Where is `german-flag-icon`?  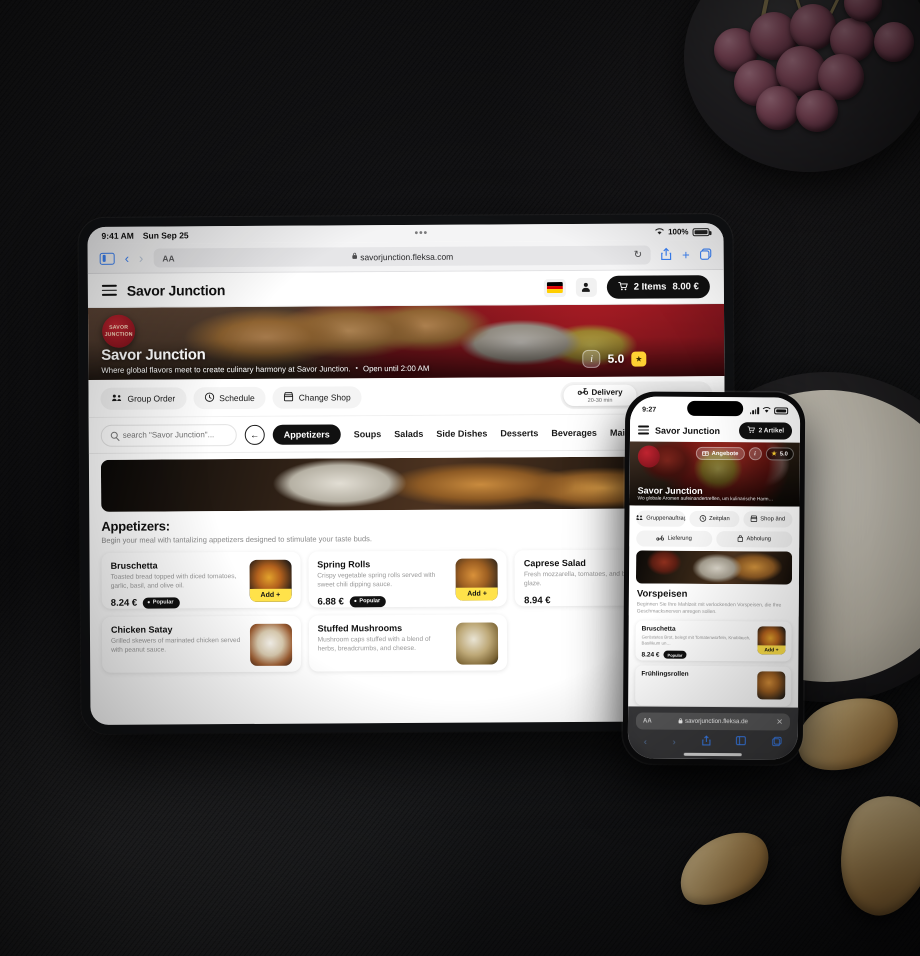
german-flag-icon is located at coordinates (554, 288).